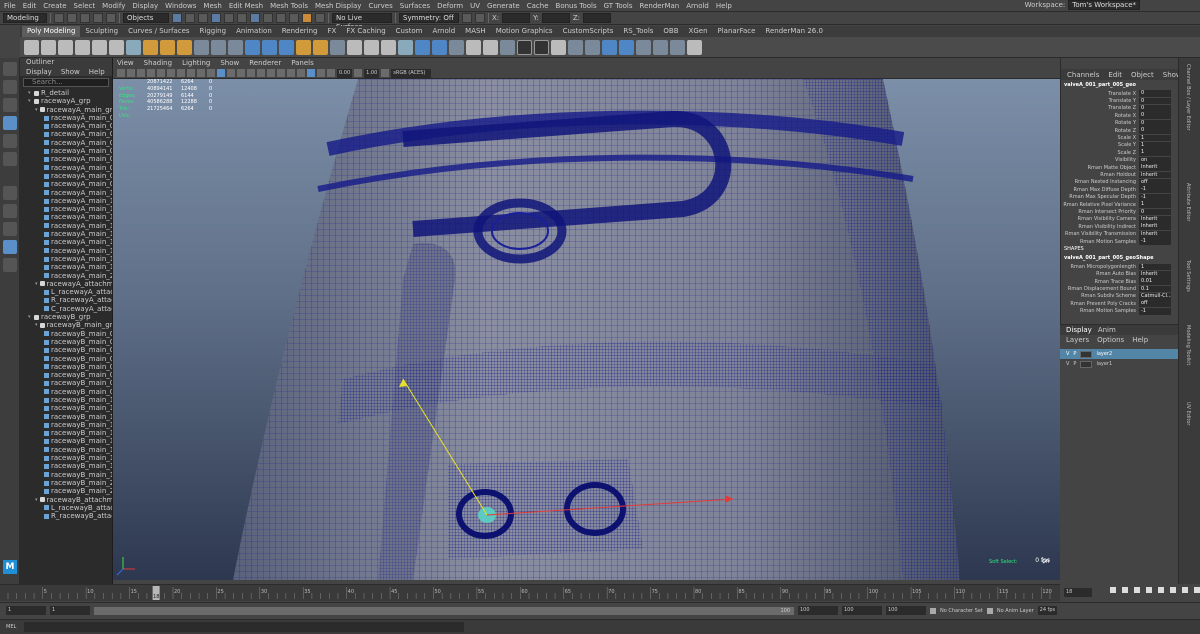  What do you see at coordinates (66, 126) in the screenshot?
I see `outliner-item: racewayA_main_02` at bounding box center [66, 126].